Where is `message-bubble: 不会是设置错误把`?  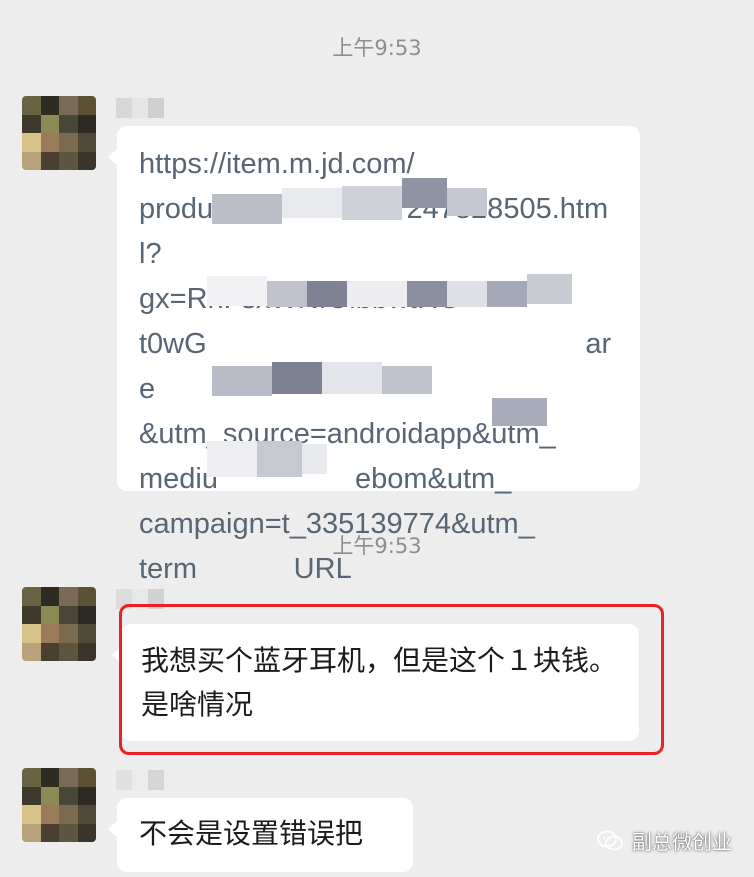
message-bubble: 不会是设置错误把 is located at coordinates (260, 835).